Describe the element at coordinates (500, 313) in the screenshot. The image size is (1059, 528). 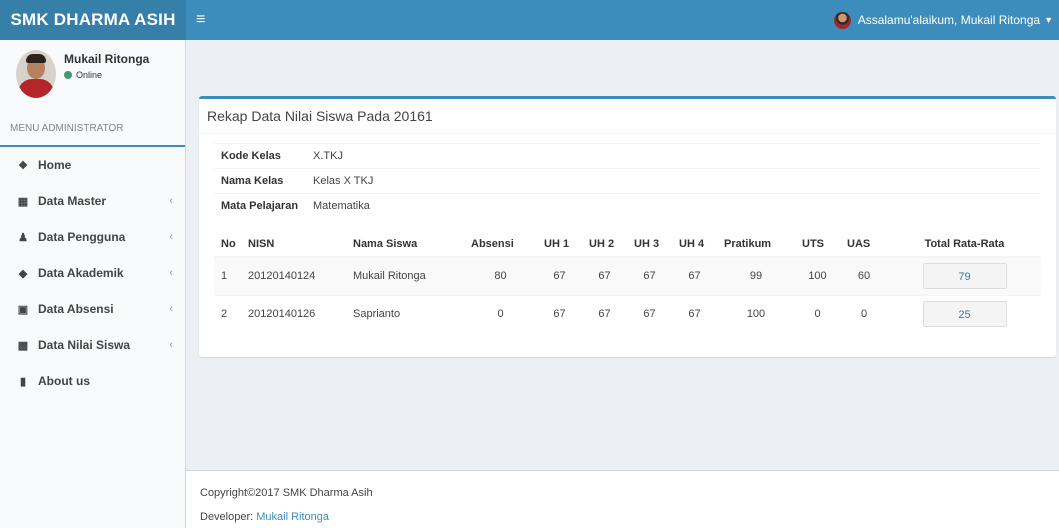
I see `cell-absensi: 0` at that location.